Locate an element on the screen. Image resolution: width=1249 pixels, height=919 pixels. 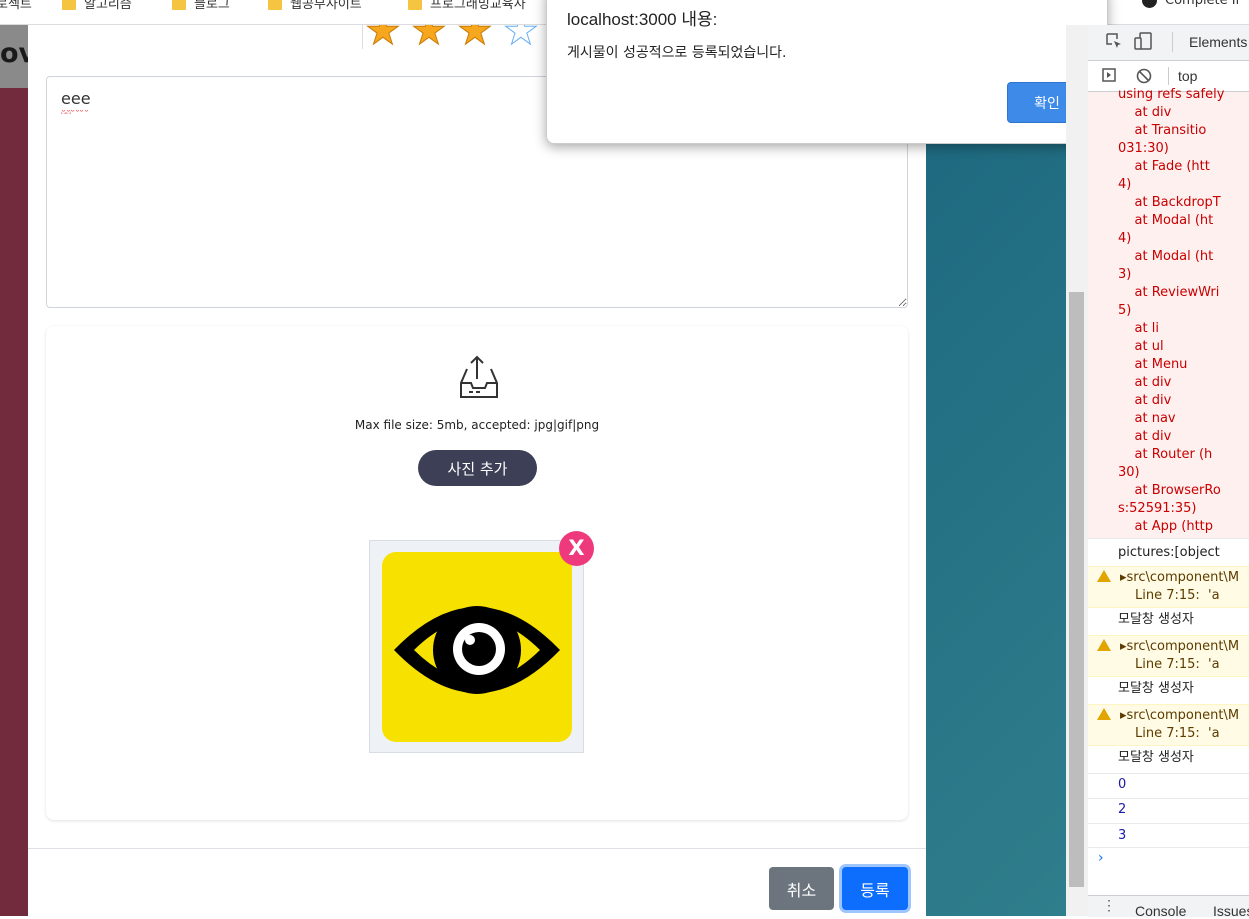
stack-trace-line: at ReviewWri is located at coordinates (1169, 292).